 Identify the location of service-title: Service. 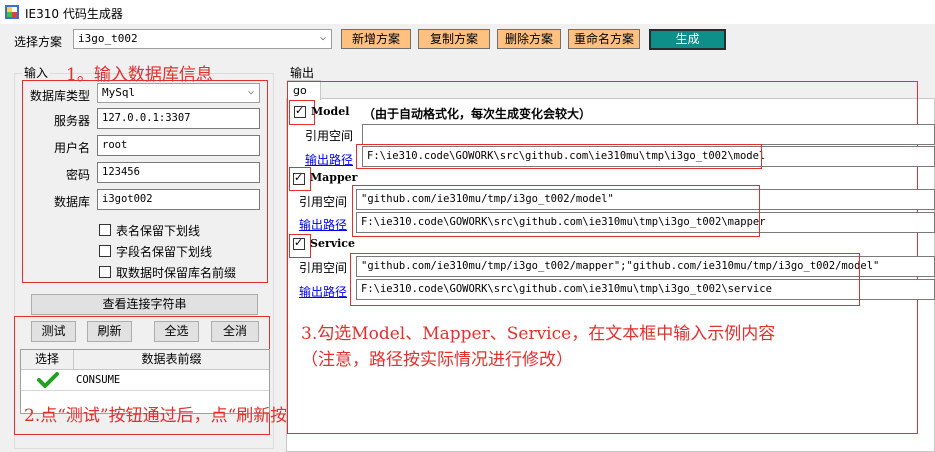
(333, 243).